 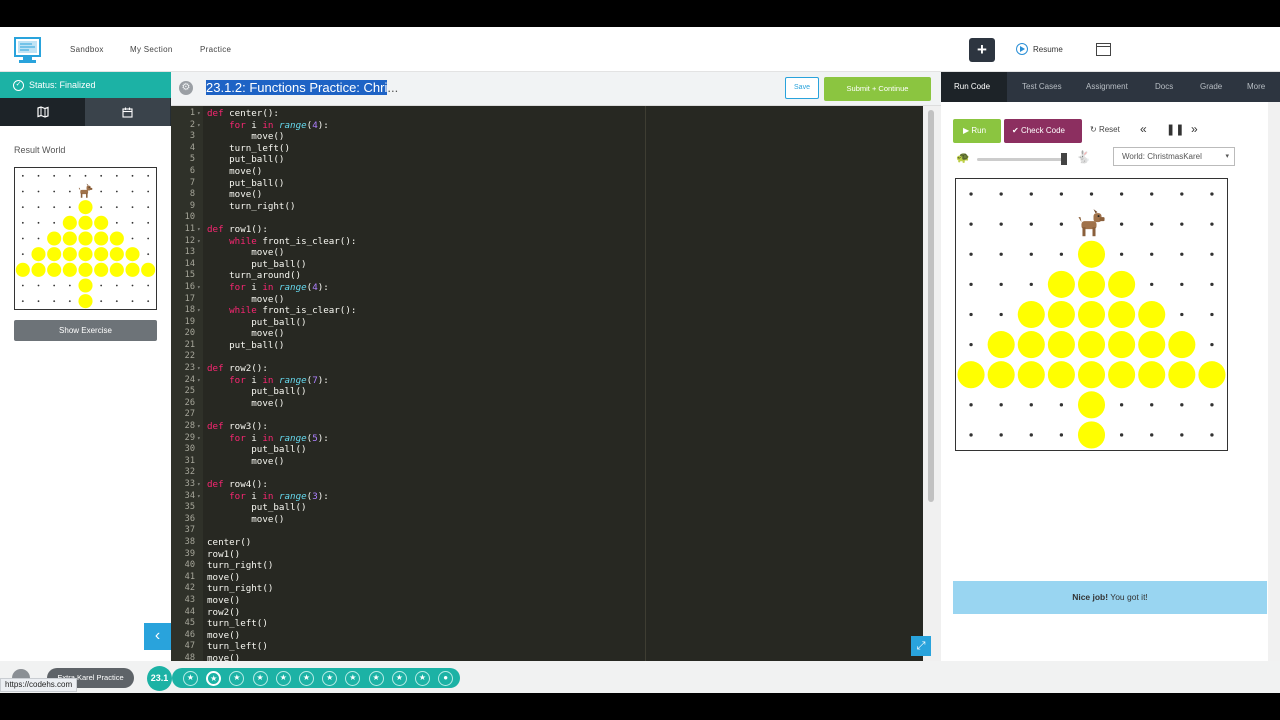 I want to click on code-text: turn_right(), so click(x=240, y=566).